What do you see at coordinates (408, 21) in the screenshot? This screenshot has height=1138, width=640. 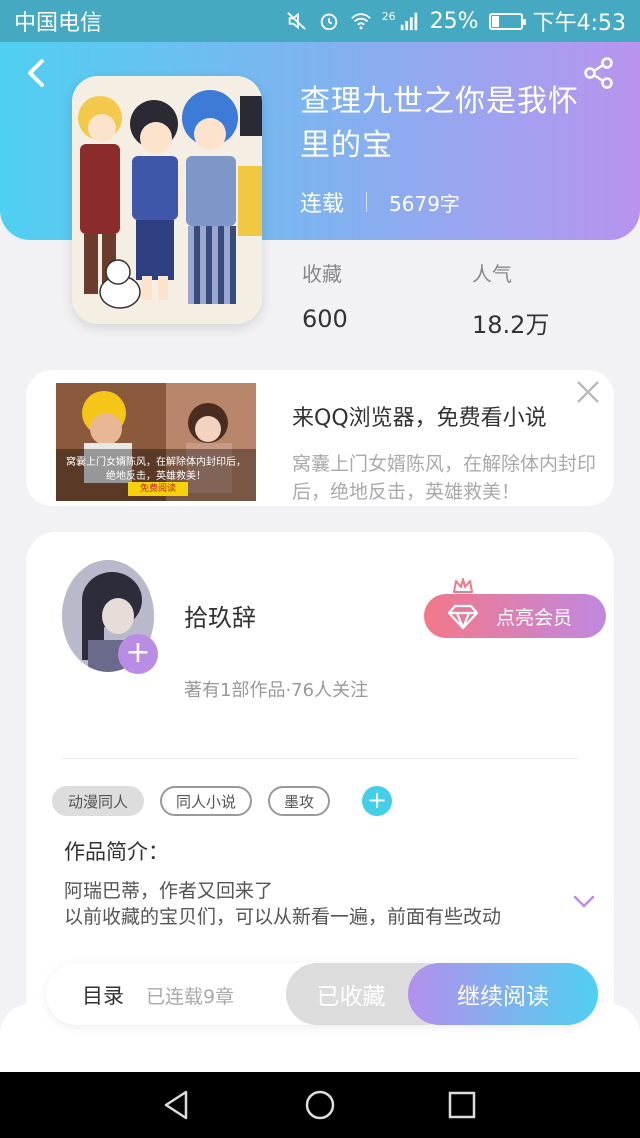 I see `signal-icon` at bounding box center [408, 21].